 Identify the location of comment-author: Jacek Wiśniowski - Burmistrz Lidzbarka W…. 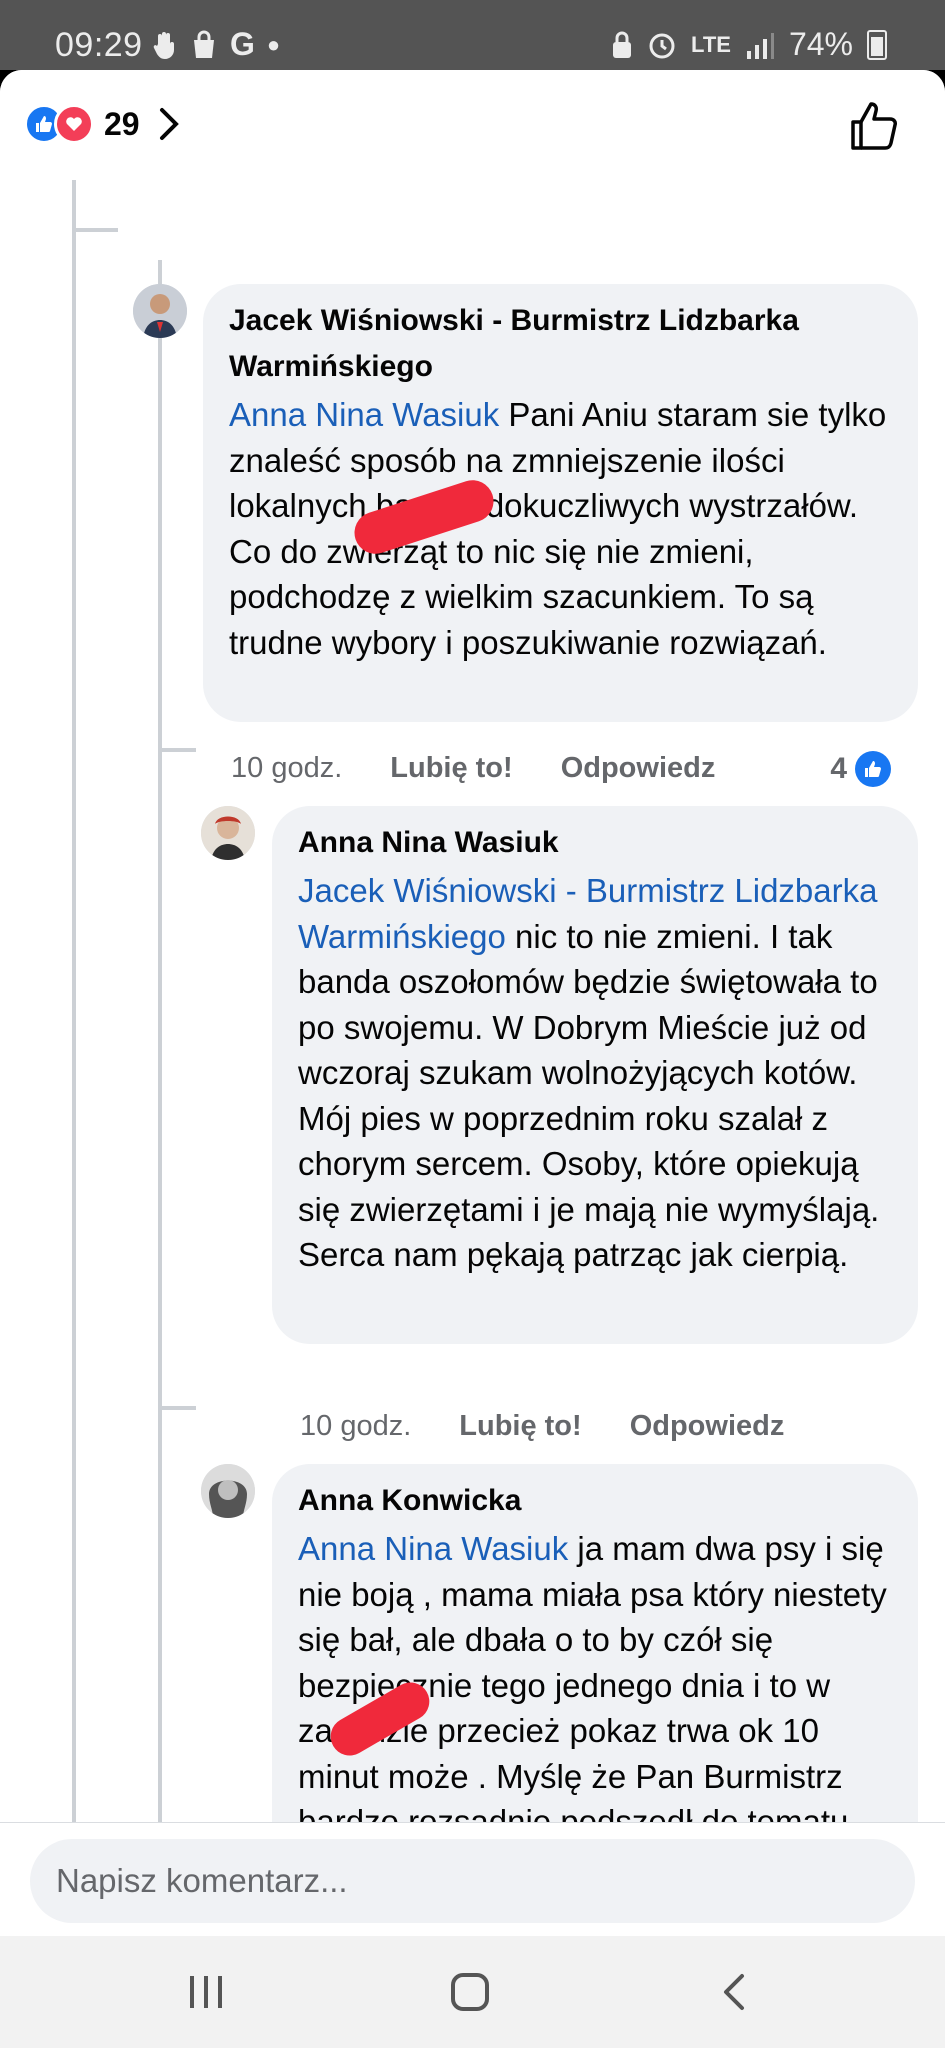
(561, 344).